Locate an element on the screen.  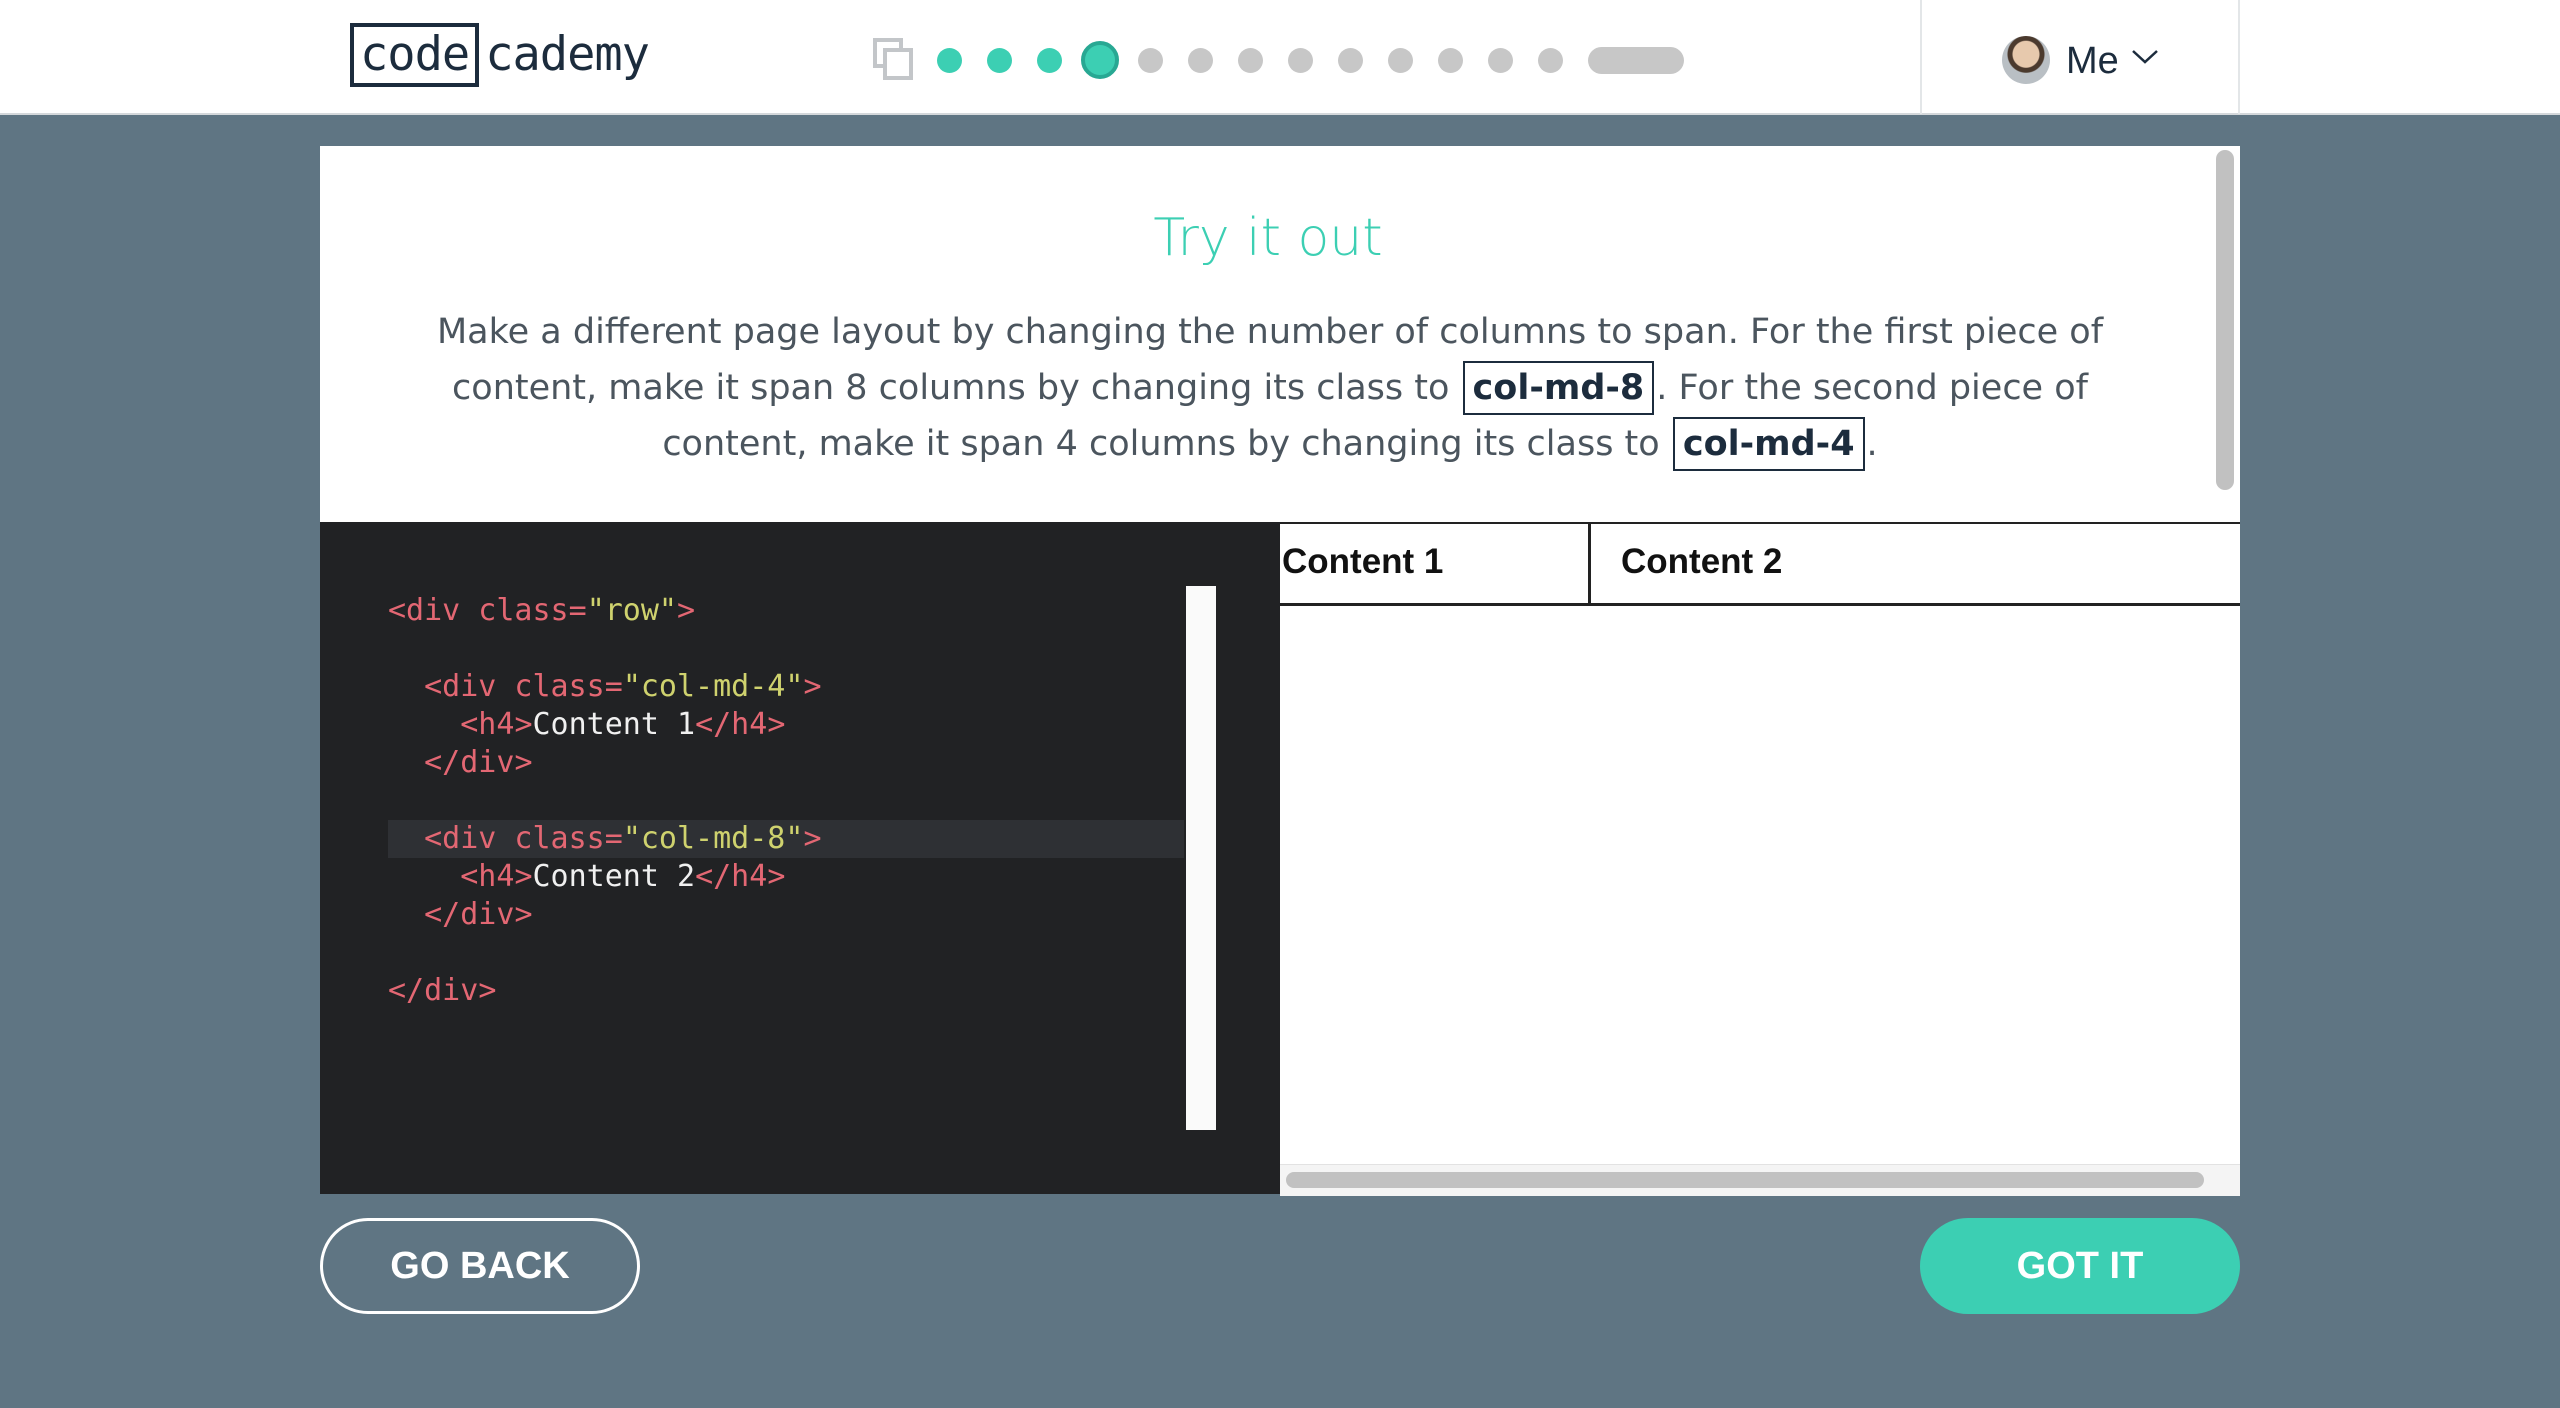
code-line: <h4>Content 1</h4> is located at coordinates (786, 725).